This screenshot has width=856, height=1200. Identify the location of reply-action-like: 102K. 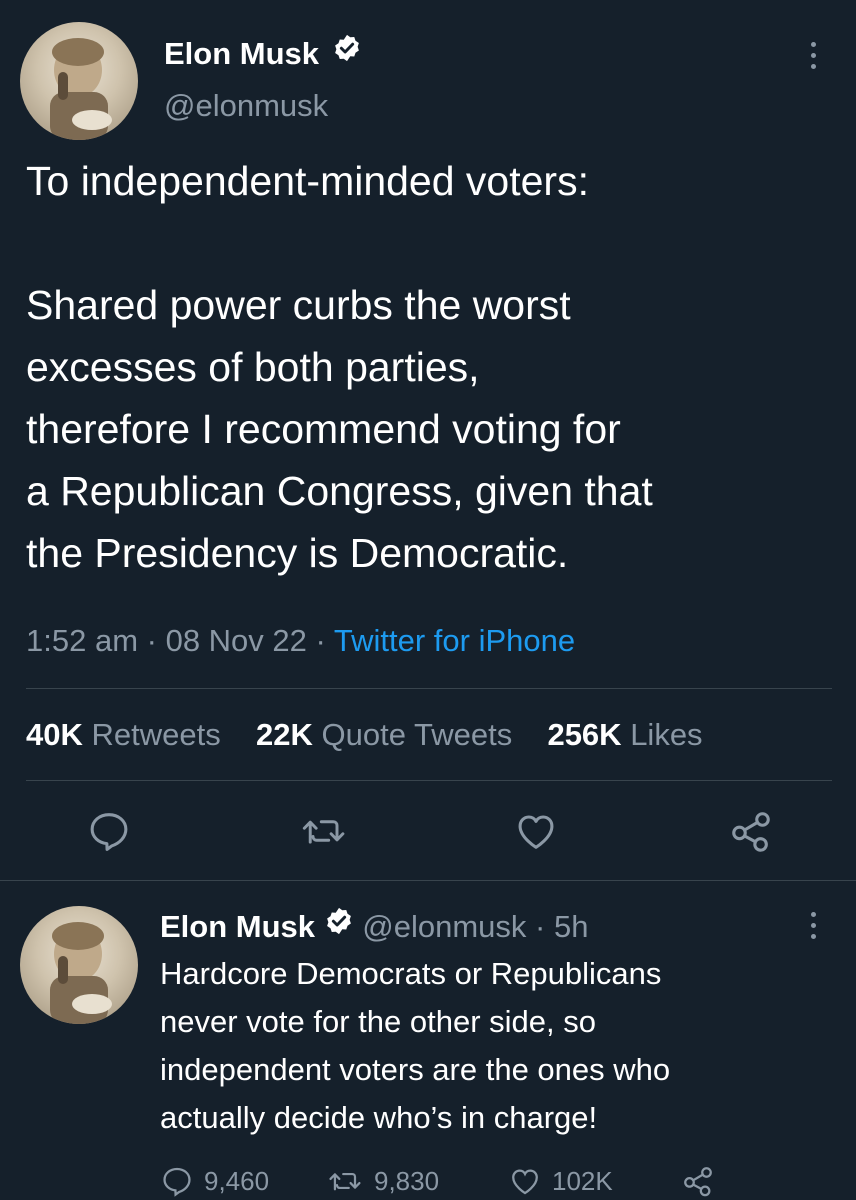
(560, 1181).